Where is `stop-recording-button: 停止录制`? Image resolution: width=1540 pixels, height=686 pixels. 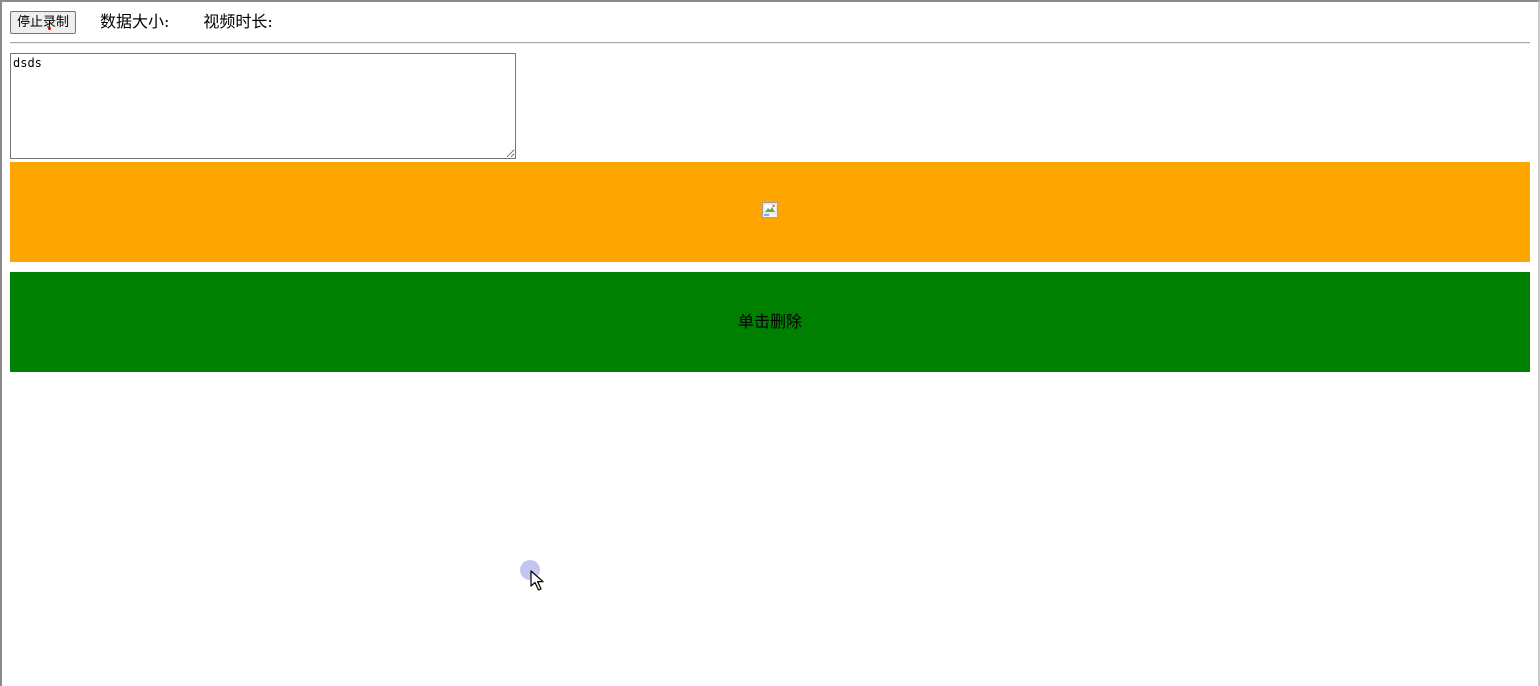 stop-recording-button: 停止录制 is located at coordinates (43, 22).